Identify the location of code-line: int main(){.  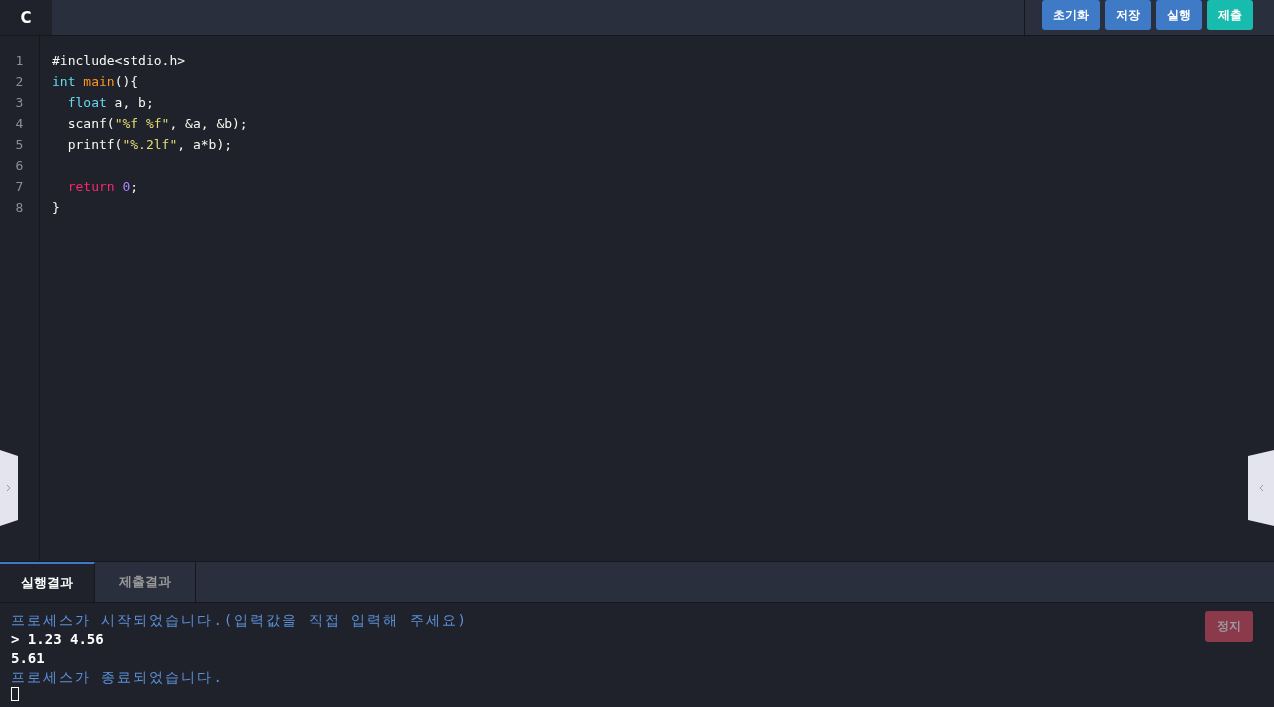
(95, 81).